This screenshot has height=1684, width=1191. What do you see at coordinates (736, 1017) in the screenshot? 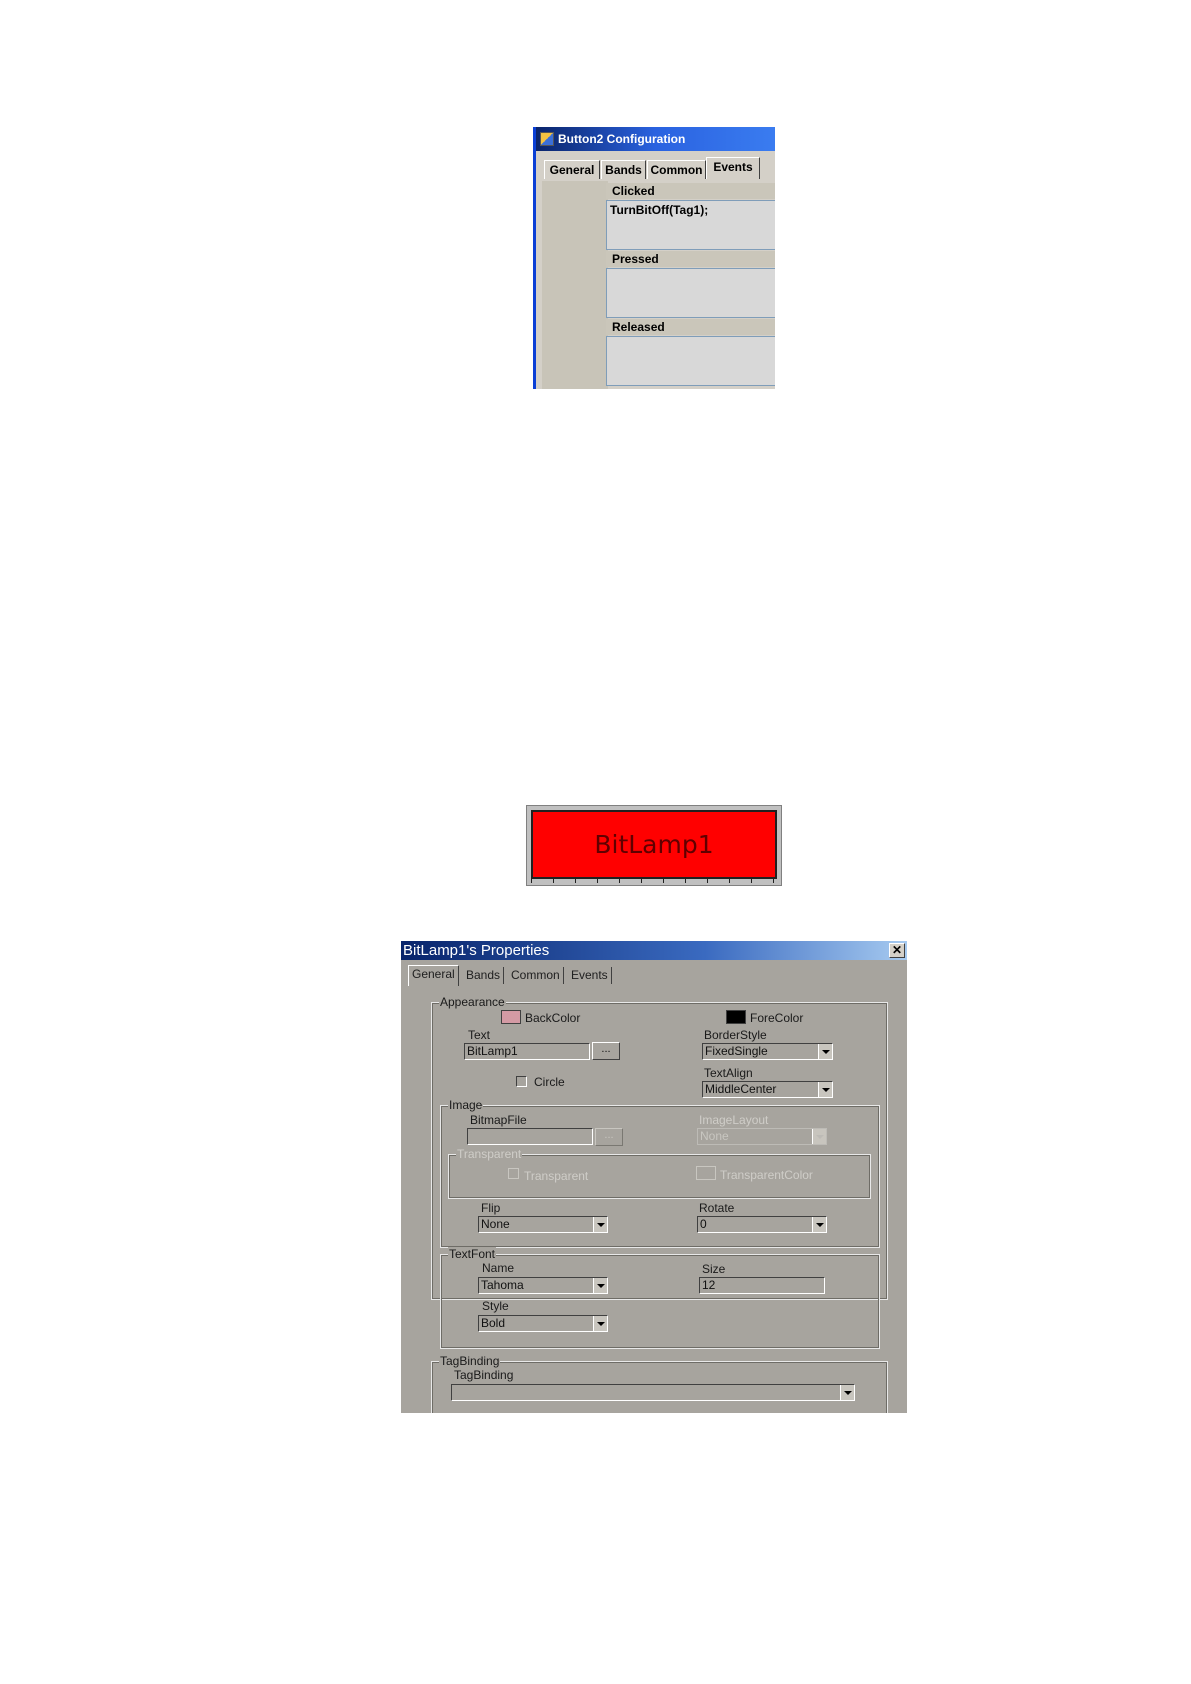
I see `fore-color-swatch` at bounding box center [736, 1017].